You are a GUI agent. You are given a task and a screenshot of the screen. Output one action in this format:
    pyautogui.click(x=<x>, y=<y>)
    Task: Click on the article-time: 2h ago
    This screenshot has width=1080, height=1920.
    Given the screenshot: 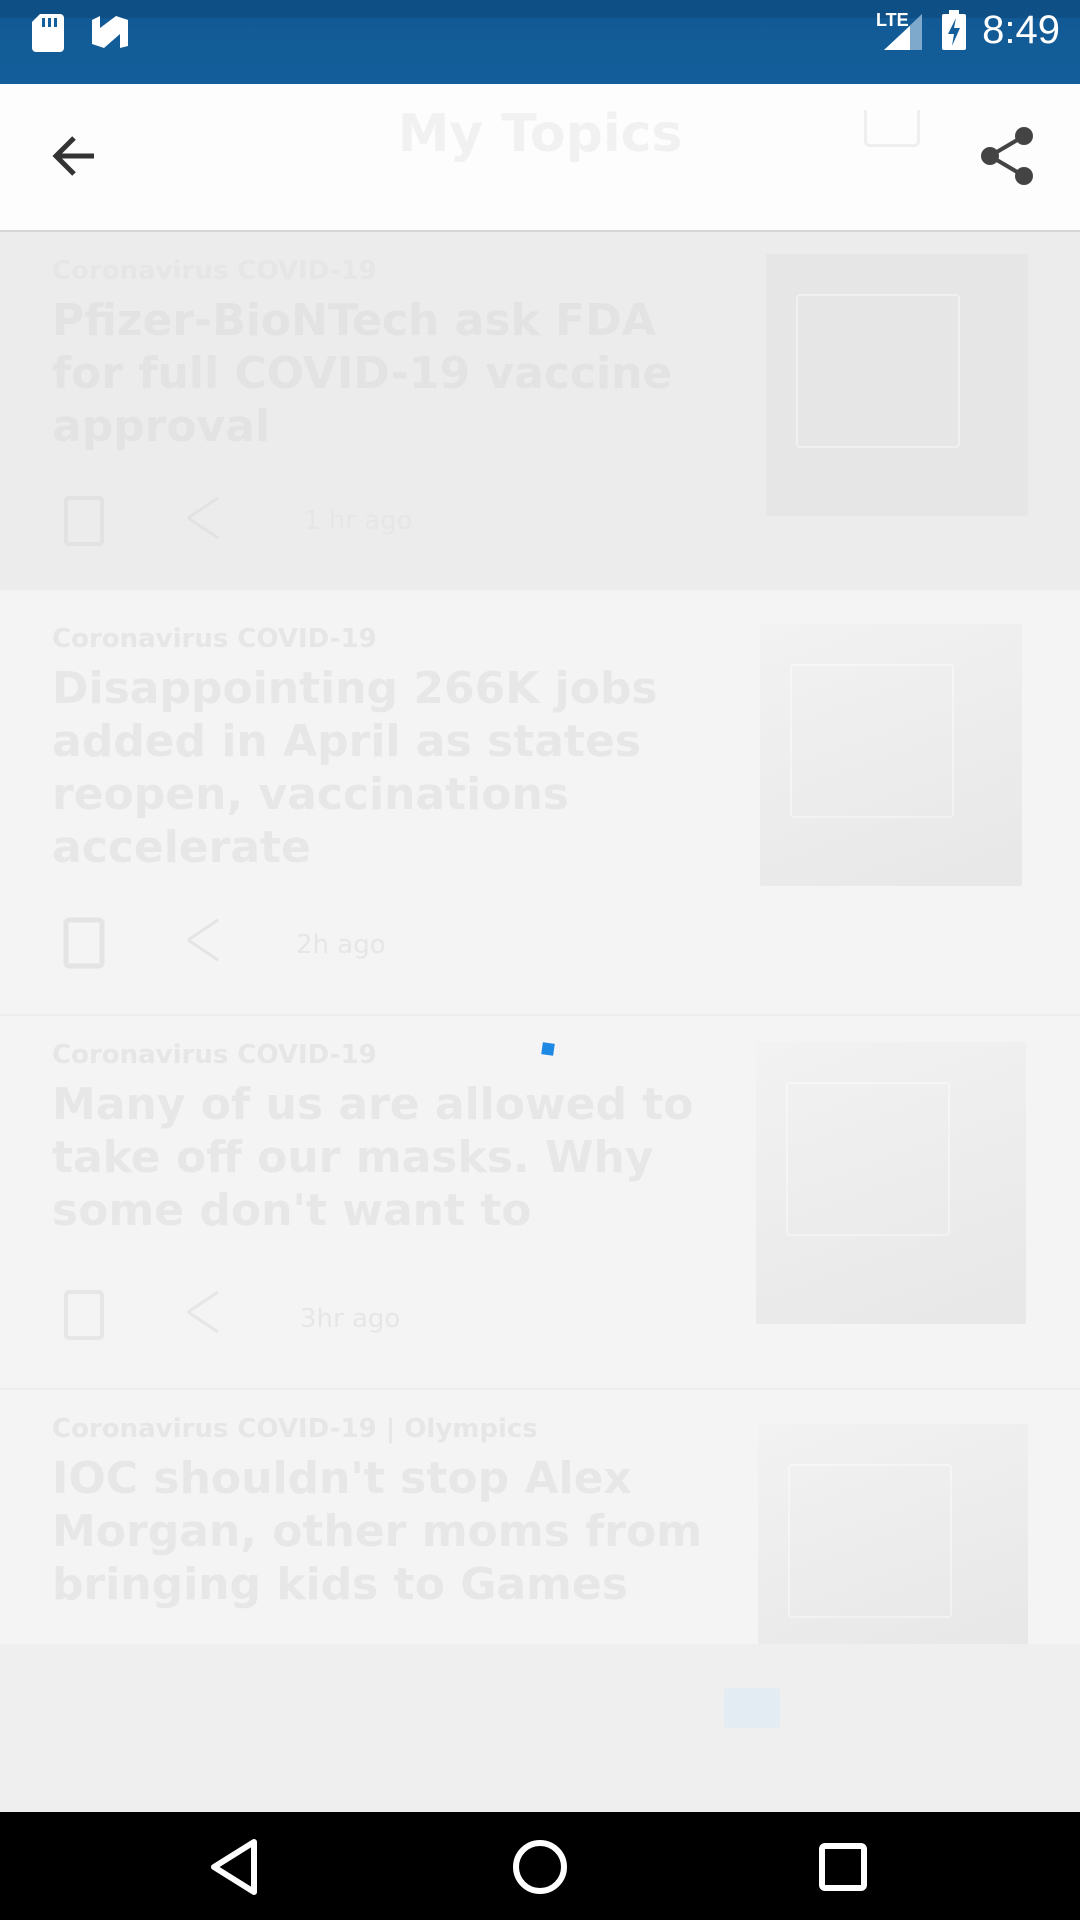 What is the action you would take?
    pyautogui.click(x=341, y=945)
    